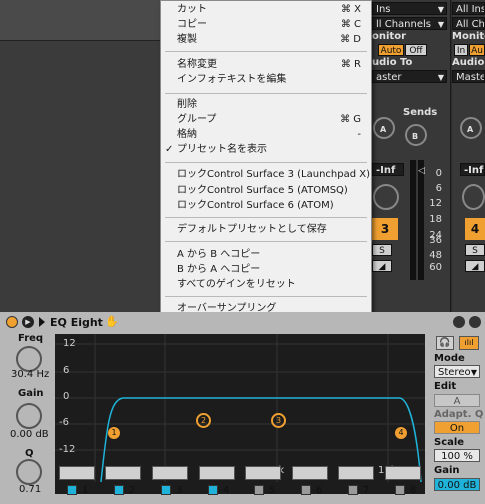 The width and height of the screenshot is (485, 504). Describe the element at coordinates (457, 427) in the screenshot. I see `adaptive-q-toggle: On` at that location.